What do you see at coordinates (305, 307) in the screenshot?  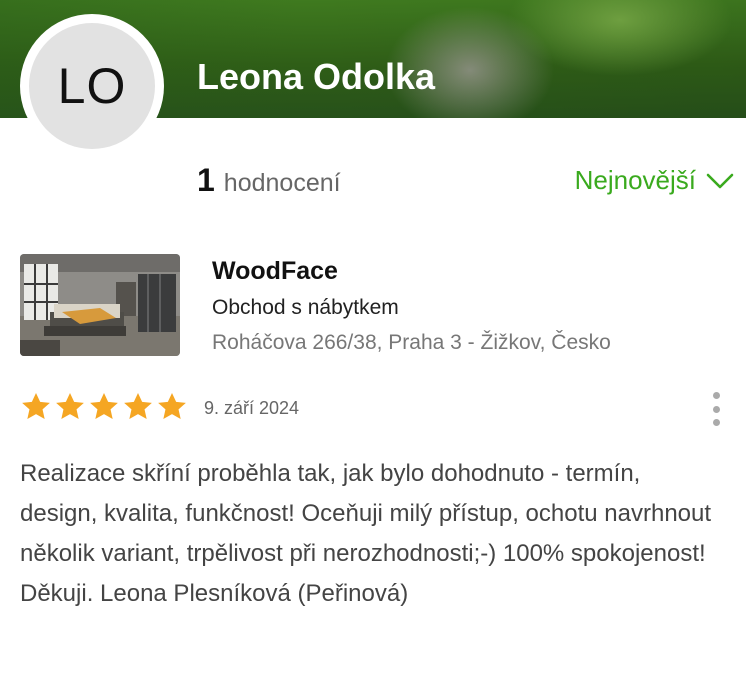 I see `company-type: Obchod s nábytkem` at bounding box center [305, 307].